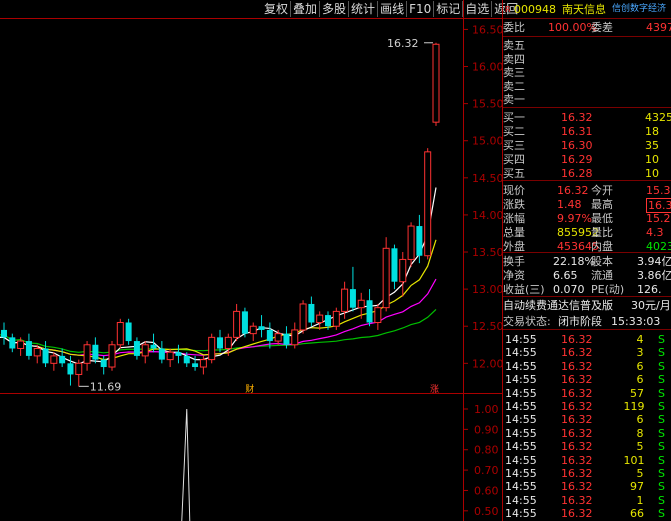  Describe the element at coordinates (580, 321) in the screenshot. I see `status-value: 闭市阶段` at that location.